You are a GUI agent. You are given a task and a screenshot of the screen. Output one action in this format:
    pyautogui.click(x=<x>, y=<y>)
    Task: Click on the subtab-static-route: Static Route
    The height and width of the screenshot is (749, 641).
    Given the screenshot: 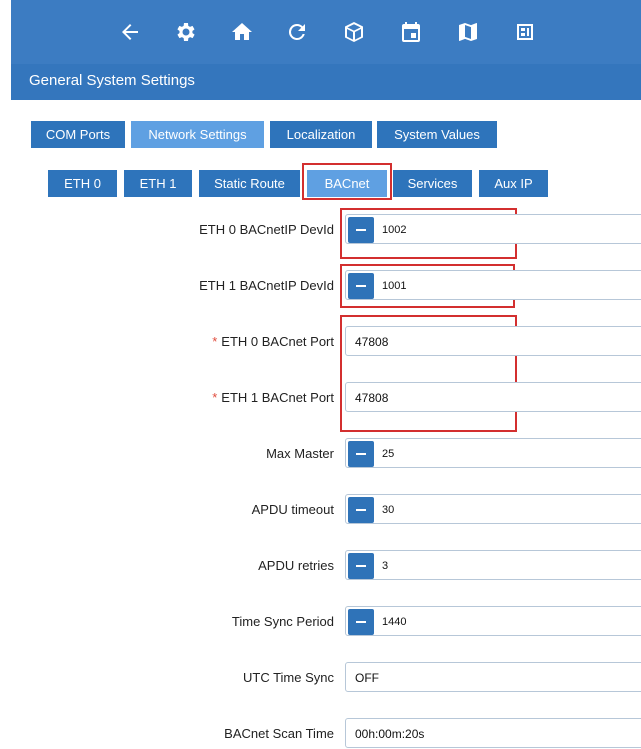 What is the action you would take?
    pyautogui.click(x=249, y=183)
    